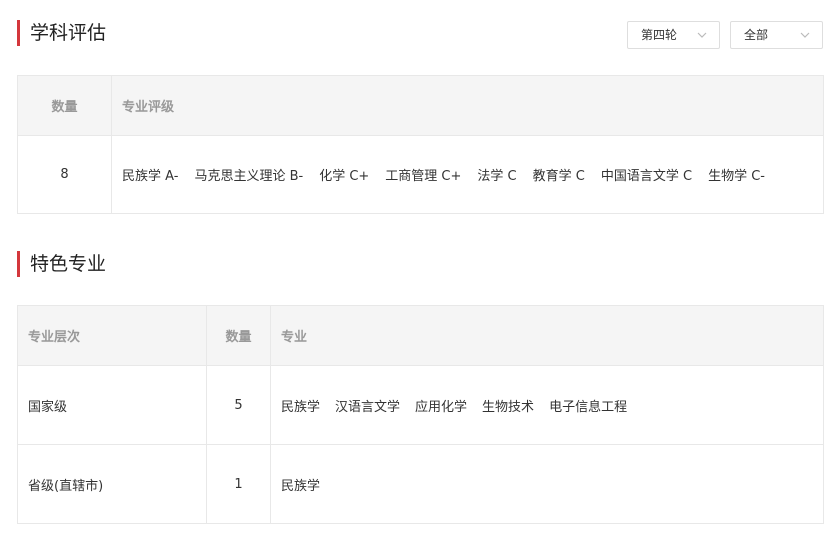  I want to click on level-cell: 省级(直辖市), so click(112, 484).